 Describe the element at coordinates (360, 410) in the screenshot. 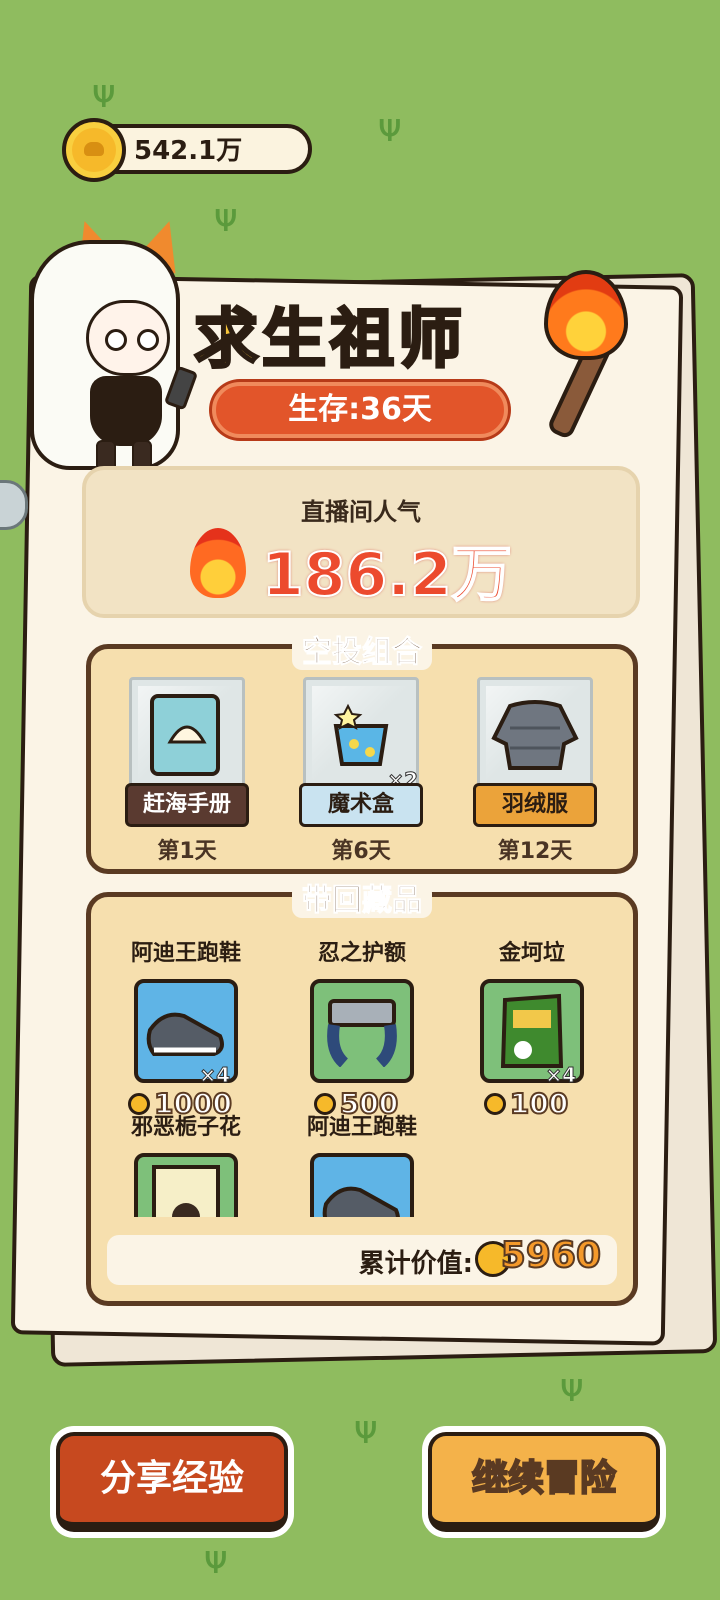

I see `survival-days-badge: 生存:36天` at that location.